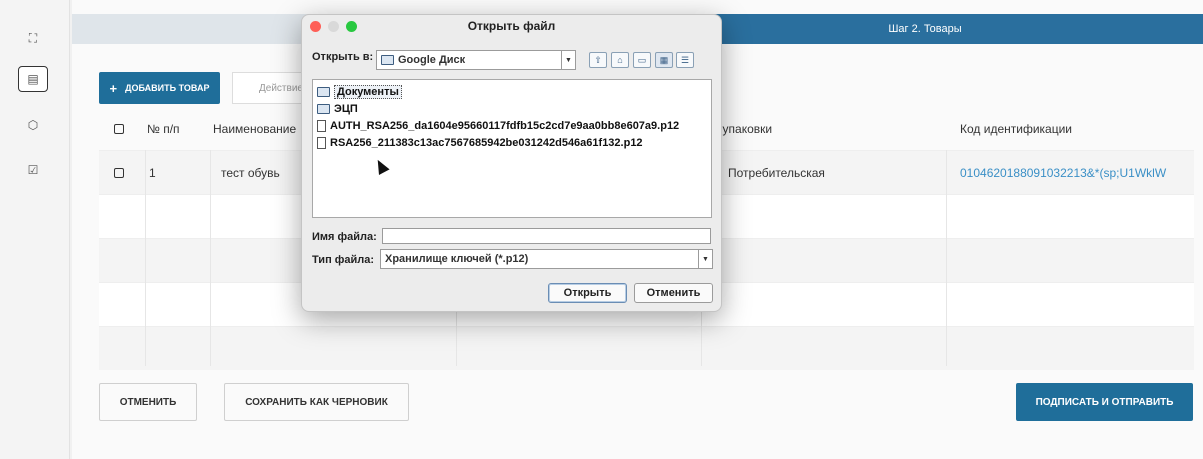 This screenshot has width=1203, height=459. I want to click on list-item: Документы, so click(512, 91).